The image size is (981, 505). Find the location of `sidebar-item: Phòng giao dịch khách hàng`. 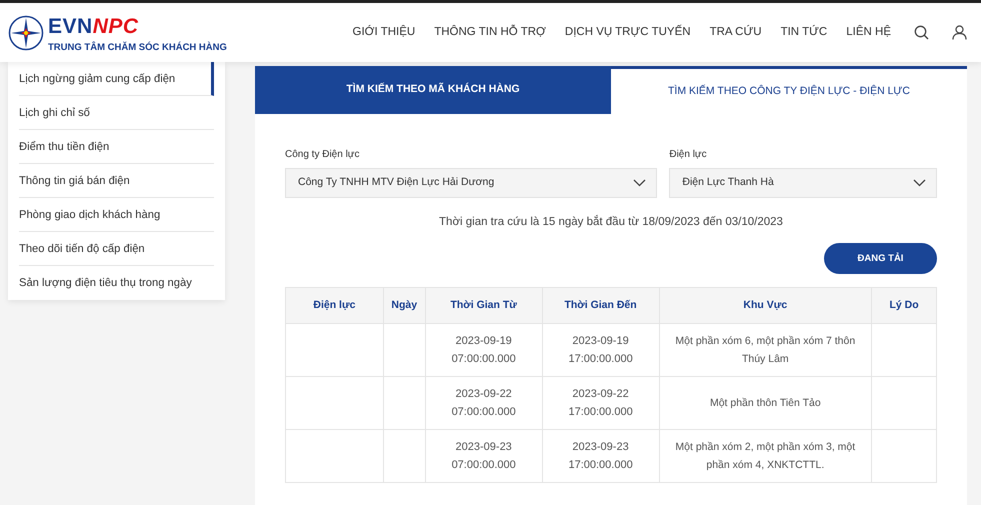

sidebar-item: Phòng giao dịch khách hàng is located at coordinates (116, 215).